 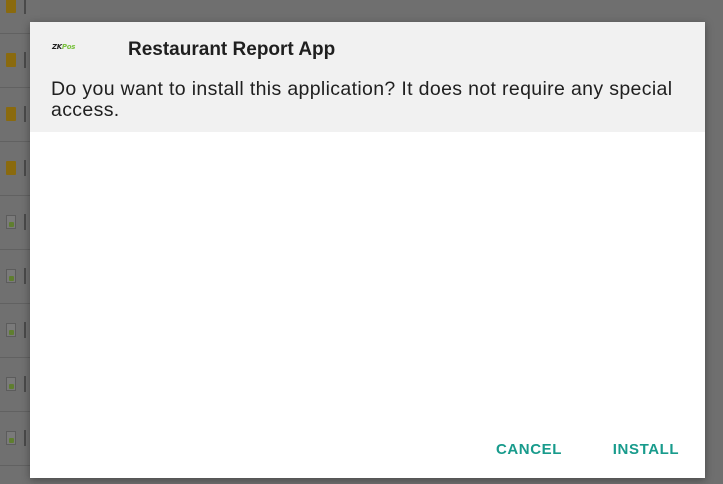 I want to click on zkpos-app-icon: ZKPos, so click(x=66, y=47).